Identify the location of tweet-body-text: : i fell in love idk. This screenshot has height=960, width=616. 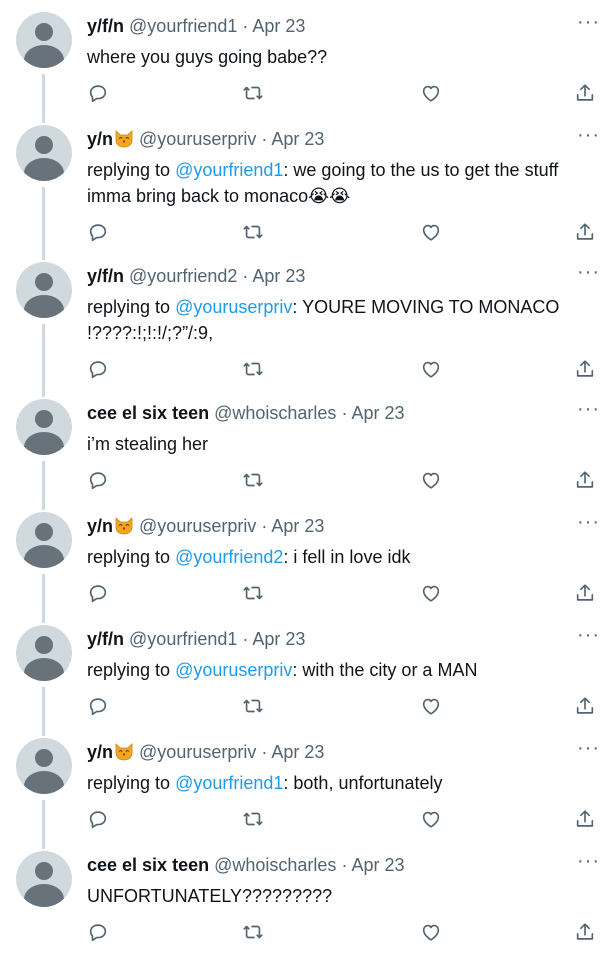
(347, 557).